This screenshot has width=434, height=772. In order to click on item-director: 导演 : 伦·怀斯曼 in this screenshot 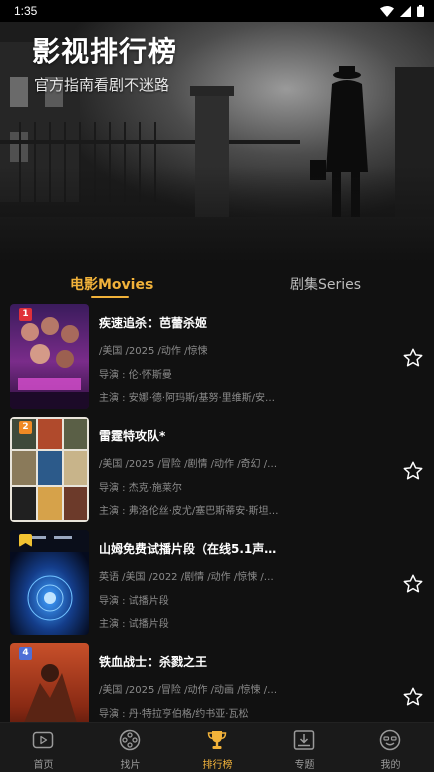, I will do `click(135, 375)`.